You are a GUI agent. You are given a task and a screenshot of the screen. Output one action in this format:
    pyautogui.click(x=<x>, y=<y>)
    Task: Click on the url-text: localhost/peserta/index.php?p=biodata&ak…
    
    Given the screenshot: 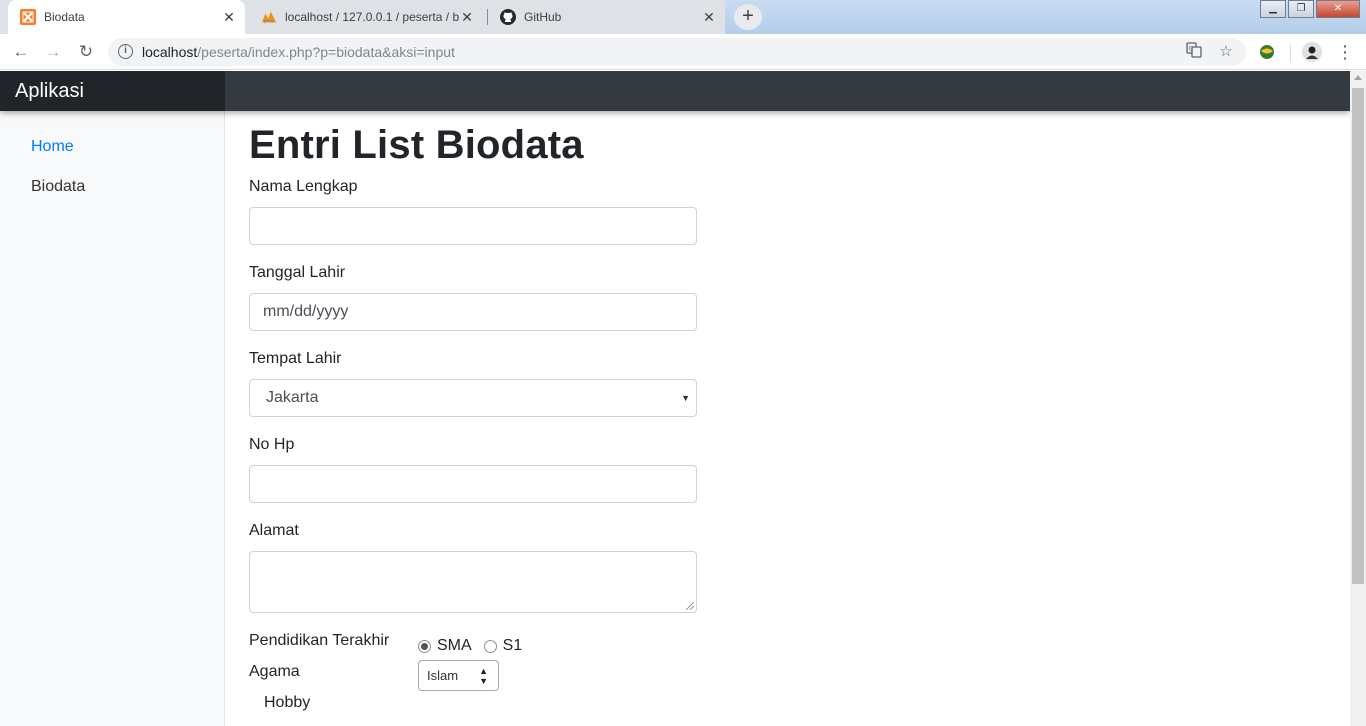 What is the action you would take?
    pyautogui.click(x=298, y=52)
    